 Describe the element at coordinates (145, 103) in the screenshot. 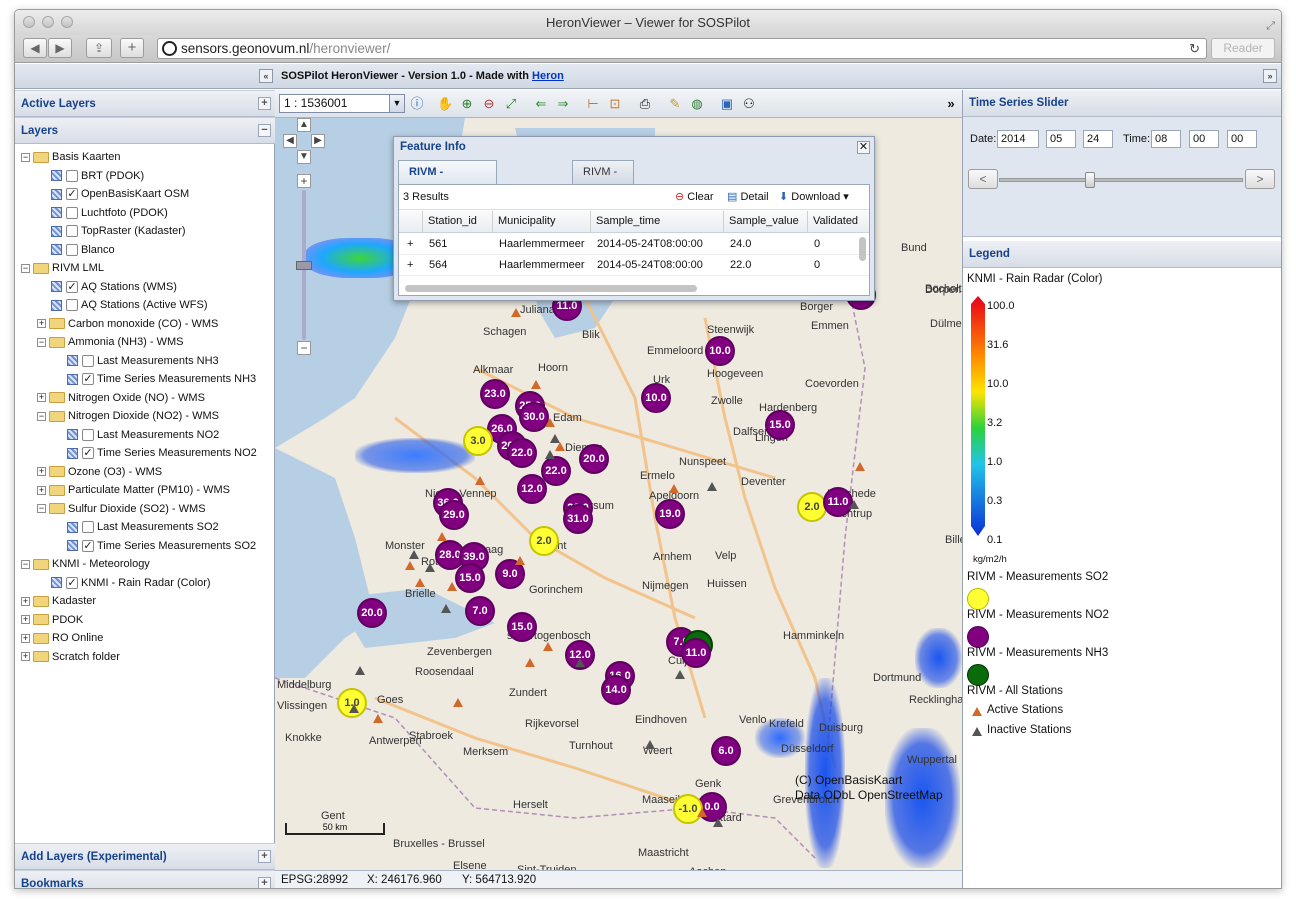

I see `active-layers-header: Active Layers +` at that location.